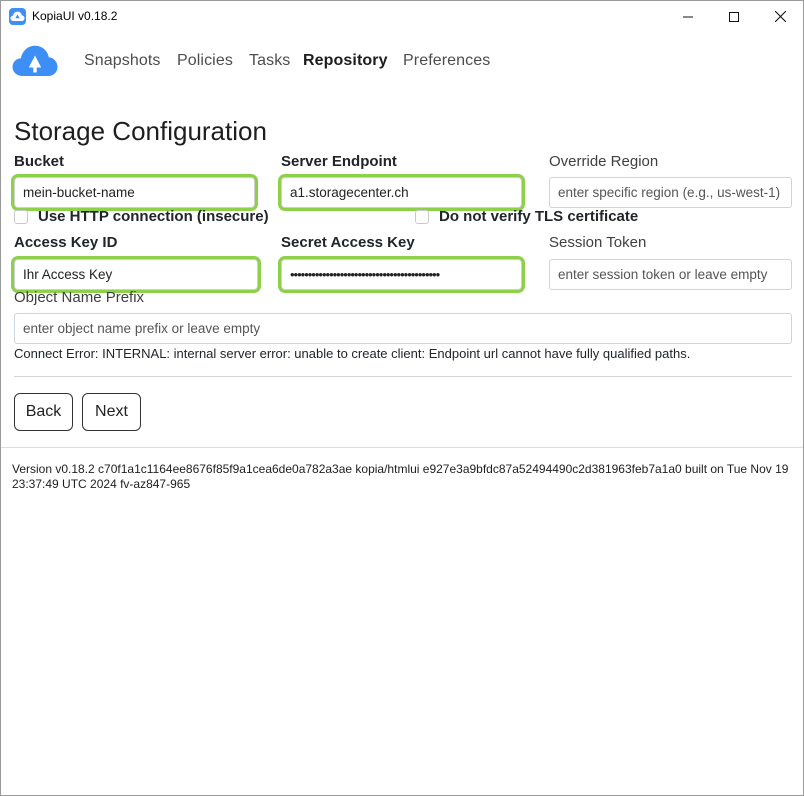 The width and height of the screenshot is (804, 796). Describe the element at coordinates (79, 297) in the screenshot. I see `object-name-prefix-label: Object Name Prefix` at that location.